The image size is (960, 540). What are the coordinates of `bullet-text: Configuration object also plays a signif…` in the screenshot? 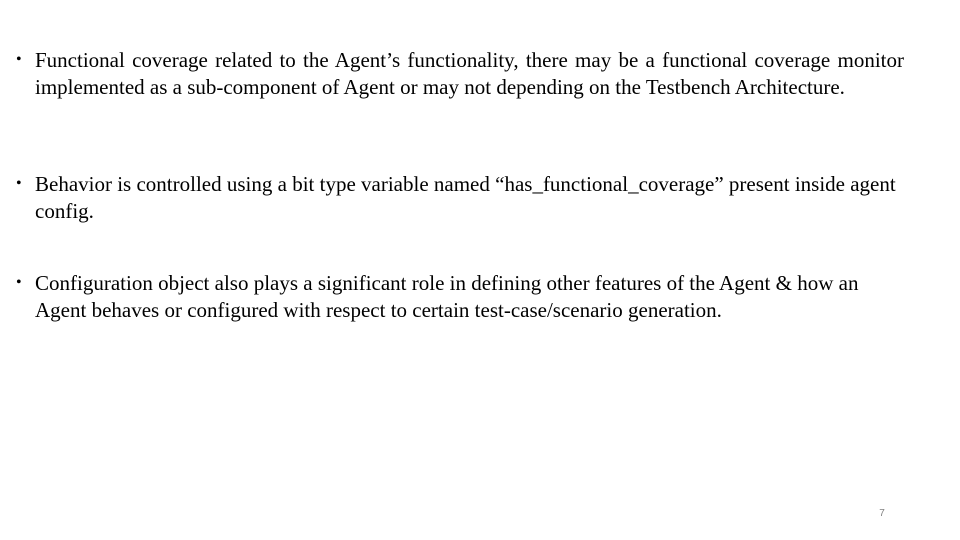 It's located at (447, 296).